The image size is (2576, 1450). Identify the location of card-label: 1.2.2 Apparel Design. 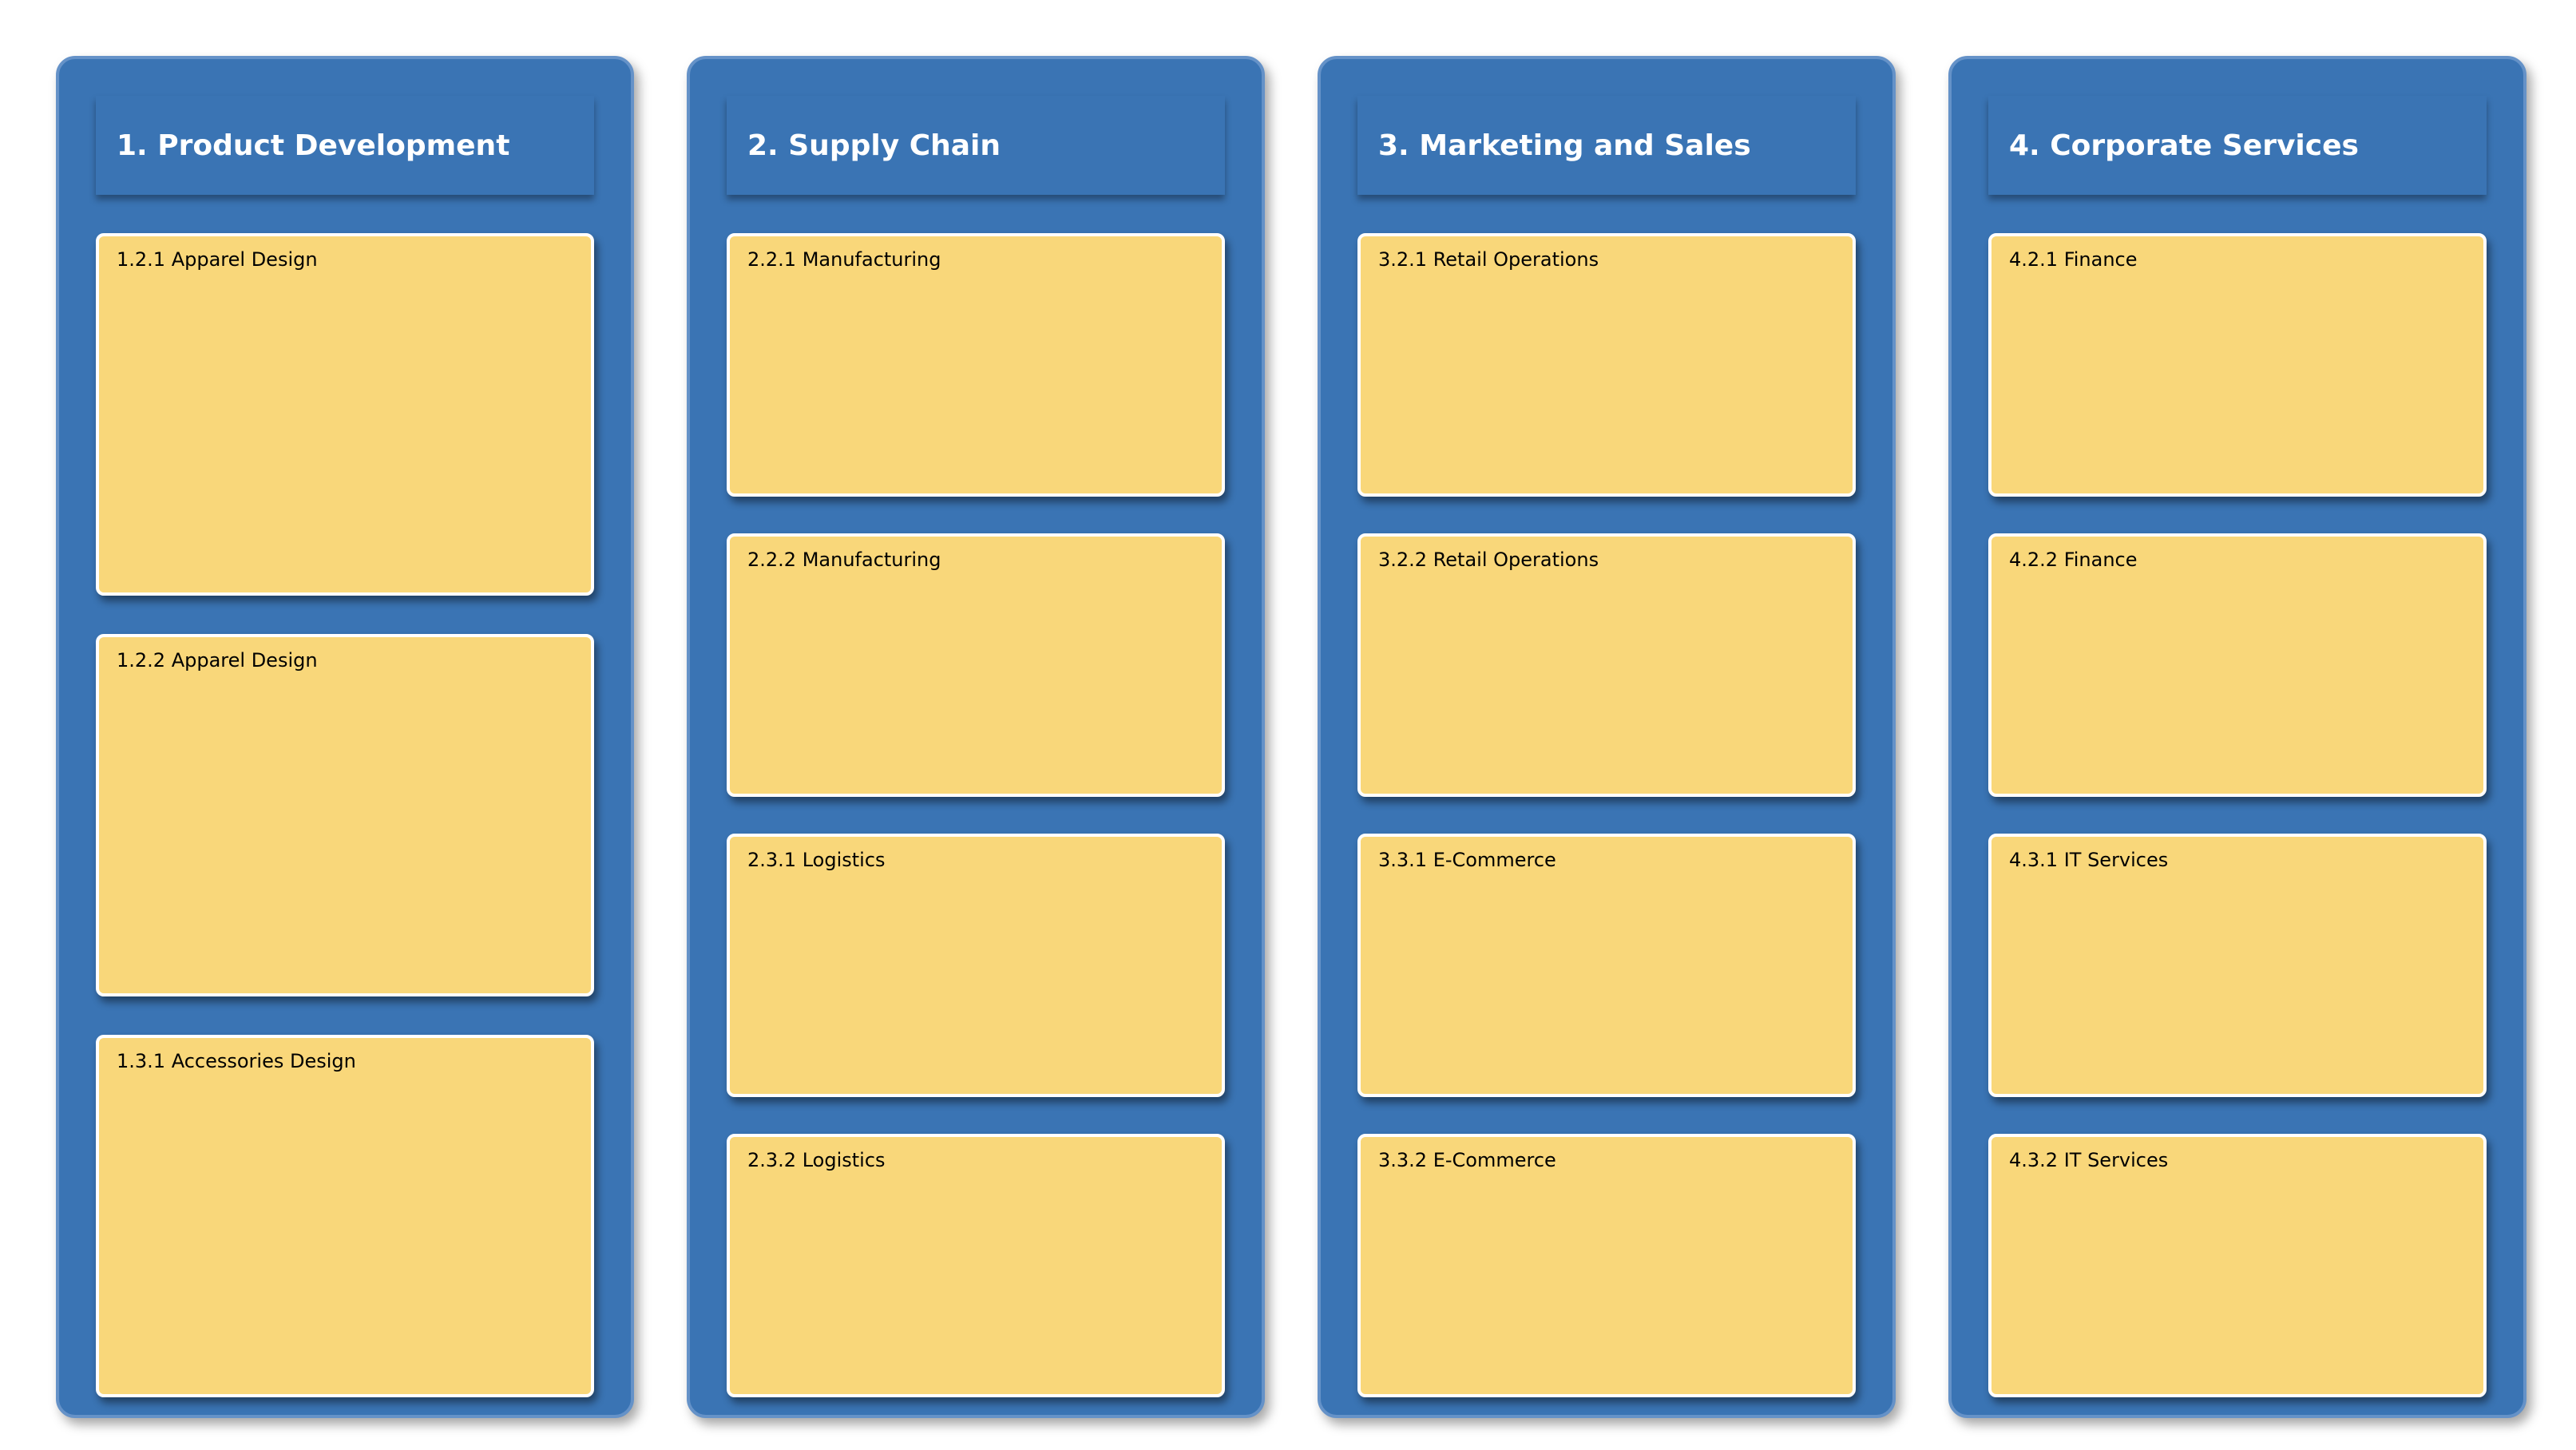
(217, 660).